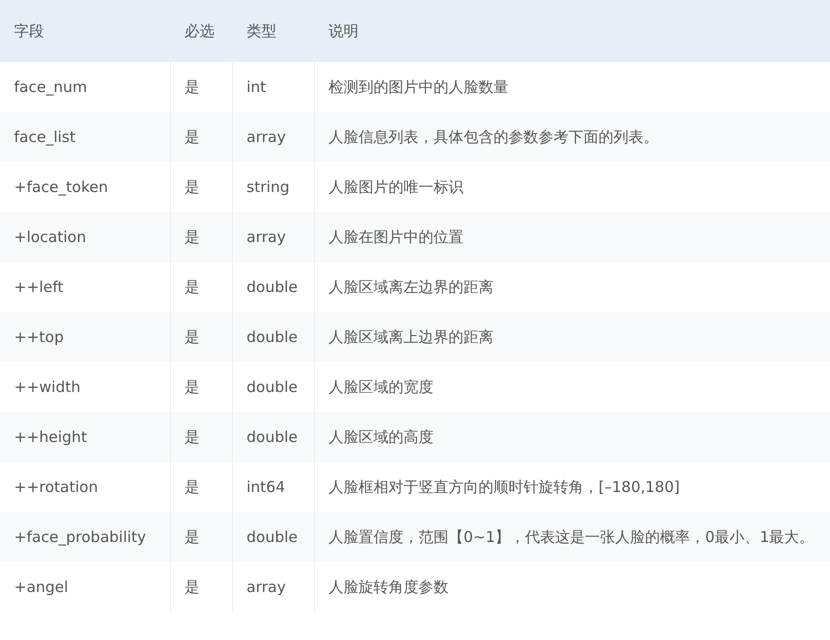 The width and height of the screenshot is (830, 640). Describe the element at coordinates (418, 87) in the screenshot. I see `table-cell: 检测到的图片中的人脸数量` at that location.